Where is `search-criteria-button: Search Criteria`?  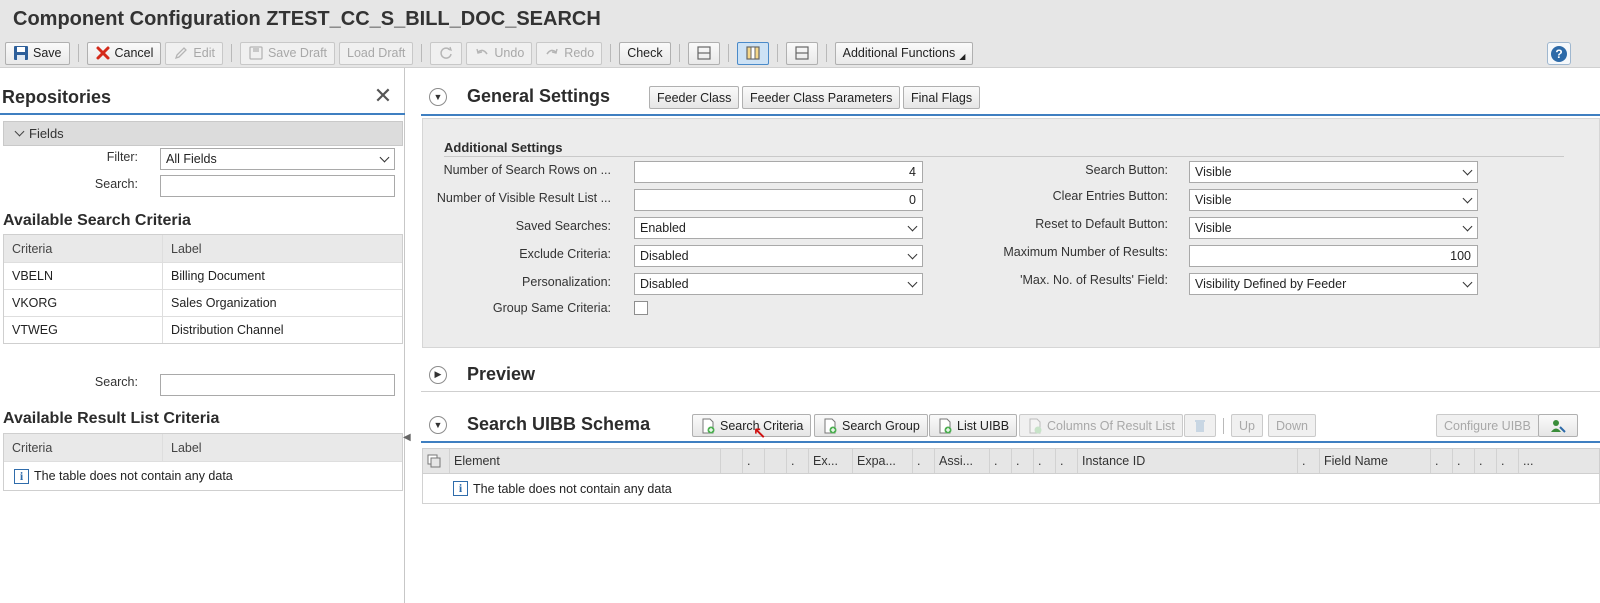
search-criteria-button: Search Criteria is located at coordinates (752, 425).